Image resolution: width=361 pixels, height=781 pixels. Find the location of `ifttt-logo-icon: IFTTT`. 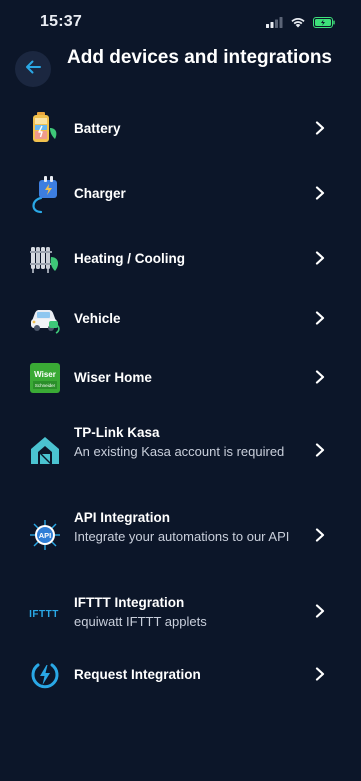

ifttt-logo-icon: IFTTT is located at coordinates (44, 613).